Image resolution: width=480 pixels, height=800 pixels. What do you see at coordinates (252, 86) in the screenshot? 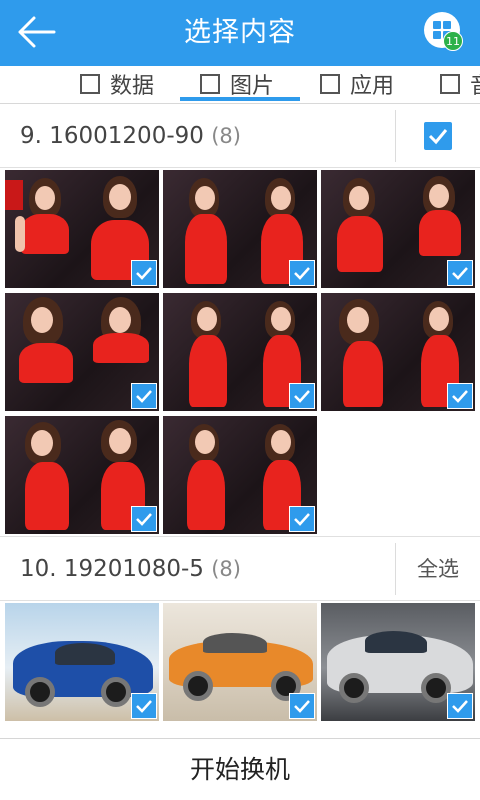
I see `tab-label: 图片` at bounding box center [252, 86].